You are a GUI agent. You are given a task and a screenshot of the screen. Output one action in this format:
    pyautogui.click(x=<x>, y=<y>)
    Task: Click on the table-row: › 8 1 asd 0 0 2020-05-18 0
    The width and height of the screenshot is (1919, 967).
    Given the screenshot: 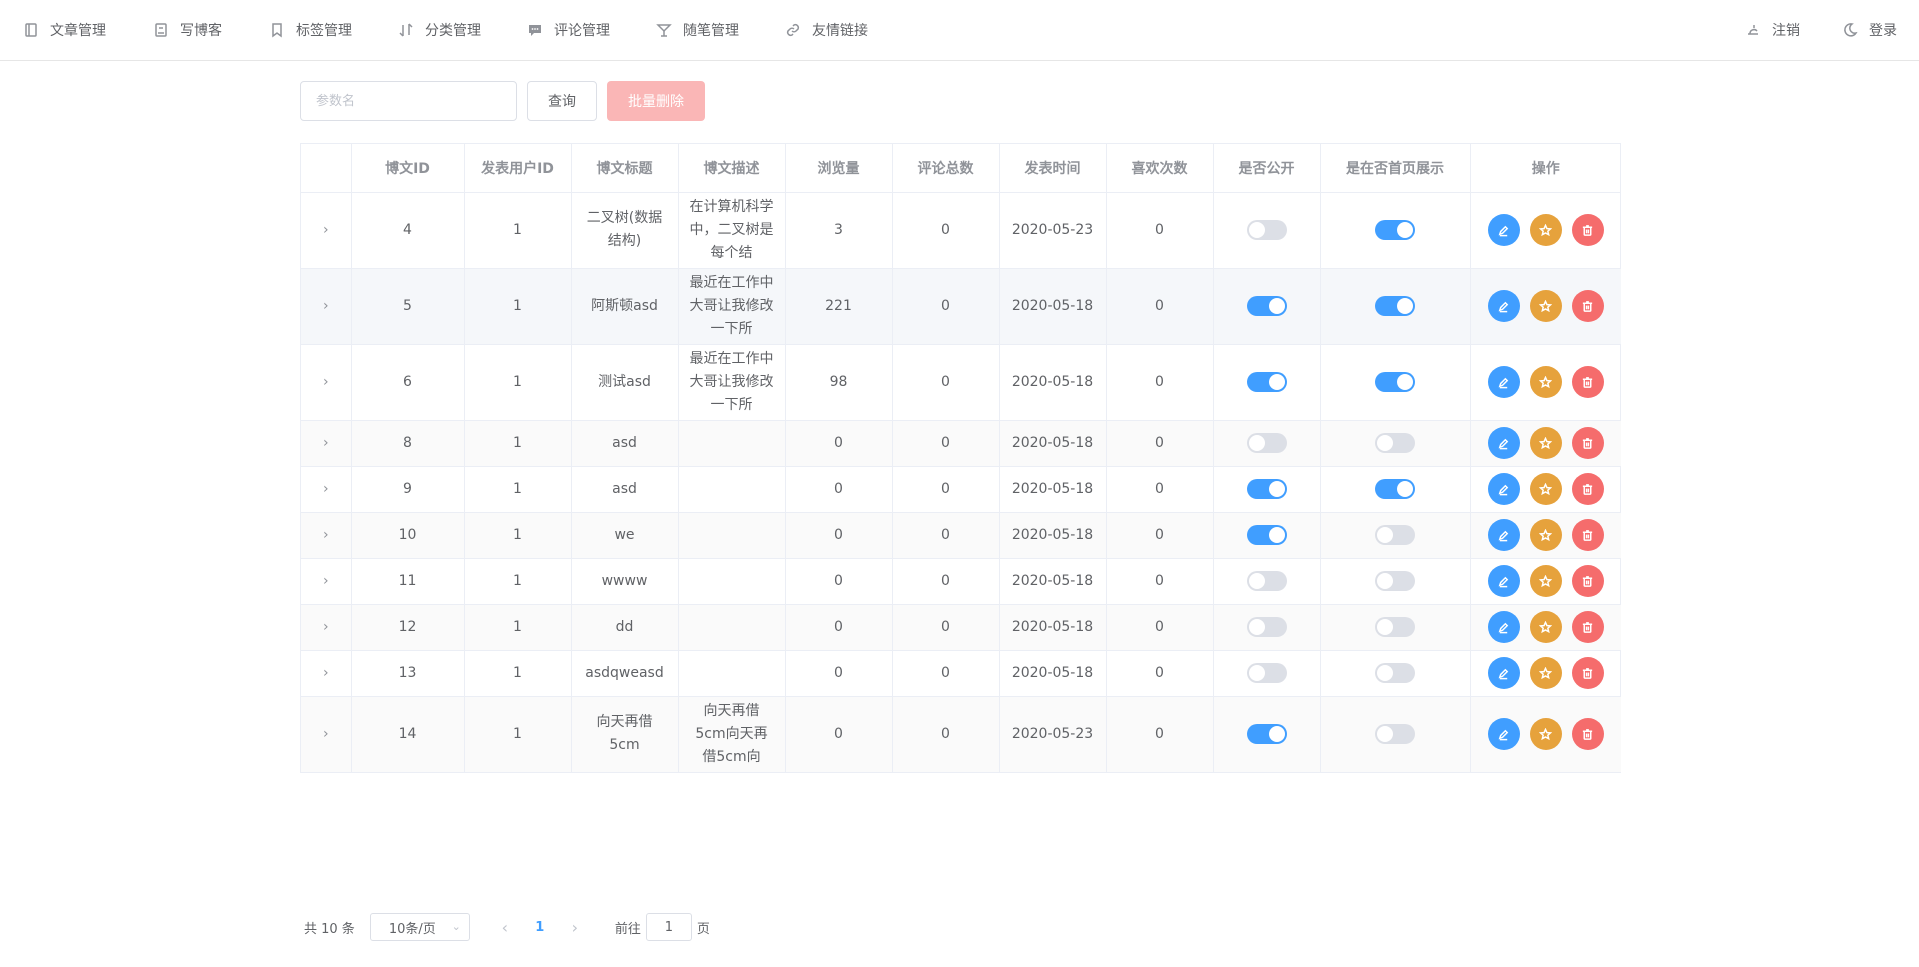 What is the action you would take?
    pyautogui.click(x=961, y=443)
    